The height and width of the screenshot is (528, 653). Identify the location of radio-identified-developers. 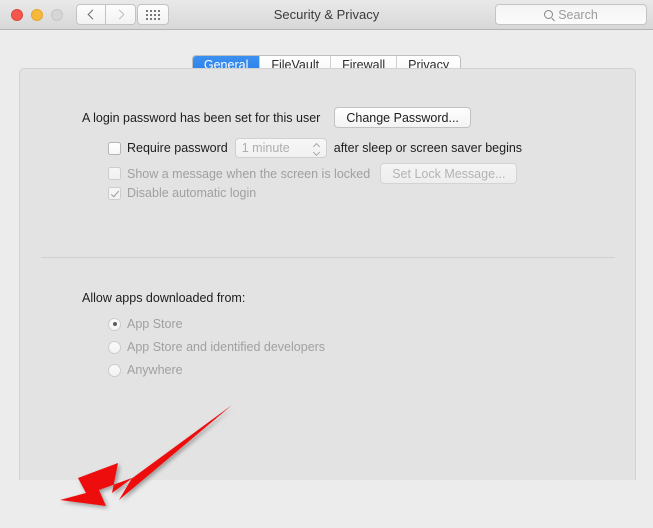
(114, 347).